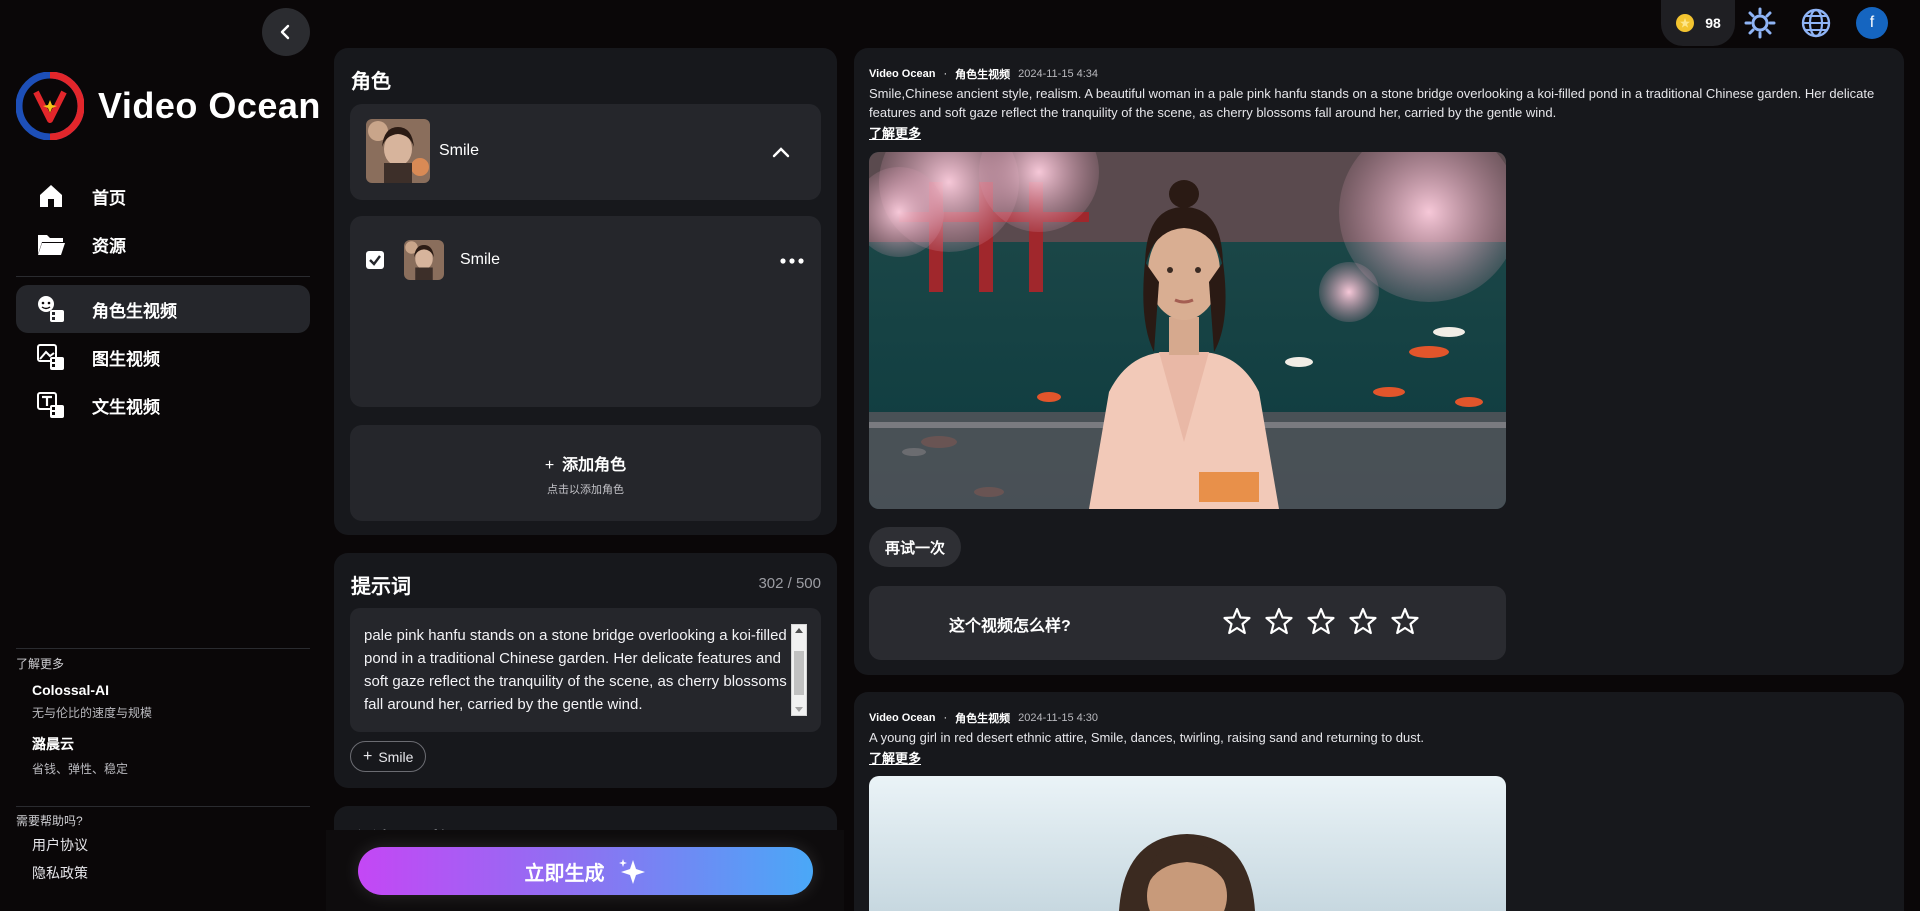 The height and width of the screenshot is (911, 1920). I want to click on character-checkbox, so click(375, 260).